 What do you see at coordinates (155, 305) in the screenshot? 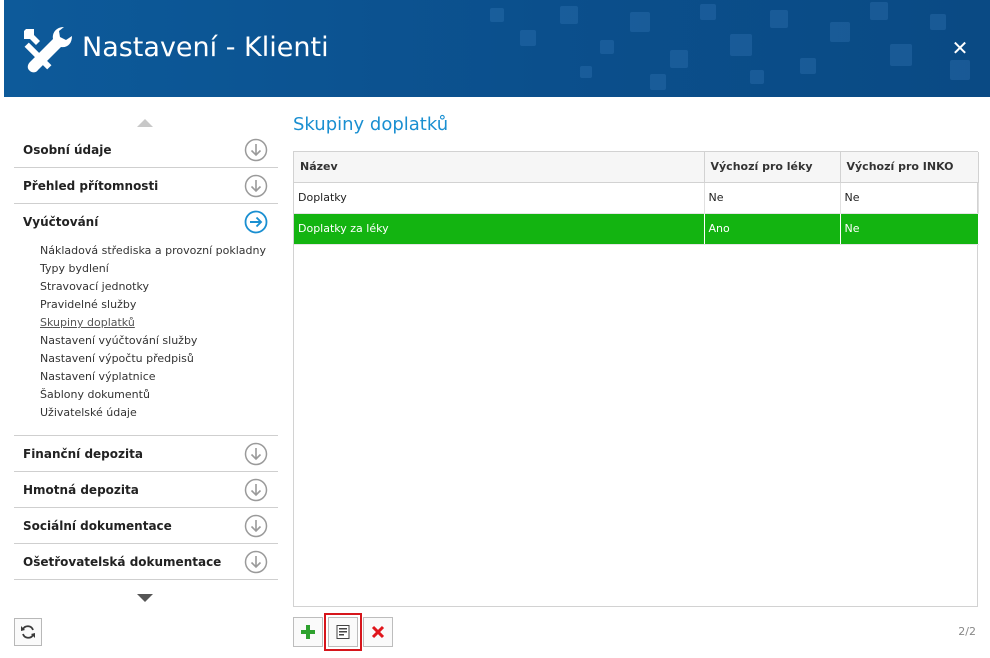
I see `sidebar-subitem: Pravidelné služby` at bounding box center [155, 305].